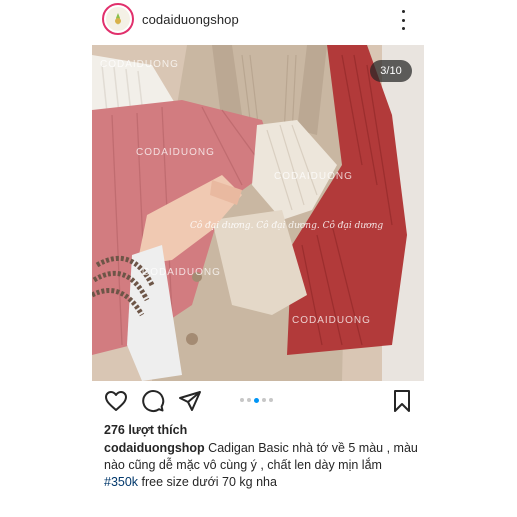  Describe the element at coordinates (261, 22) in the screenshot. I see `post-header: codaiduongshop` at that location.